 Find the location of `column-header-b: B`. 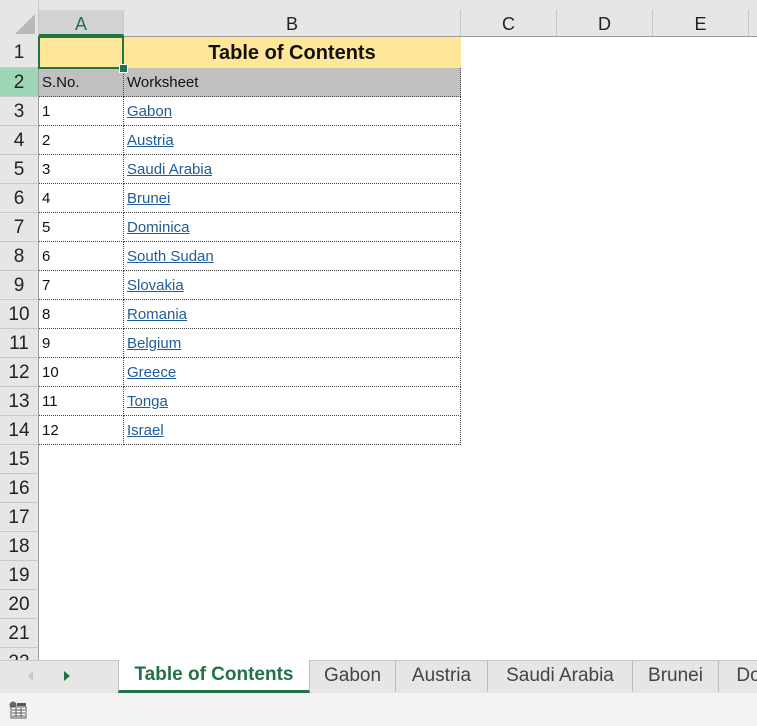

column-header-b: B is located at coordinates (292, 23).